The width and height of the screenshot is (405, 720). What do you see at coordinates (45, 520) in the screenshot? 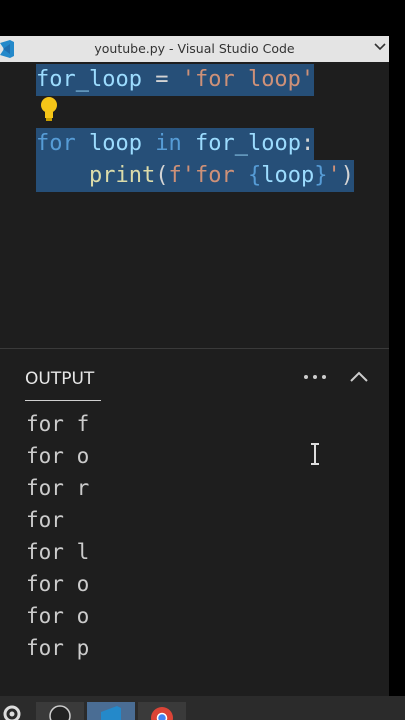
I see `output-line: for` at bounding box center [45, 520].